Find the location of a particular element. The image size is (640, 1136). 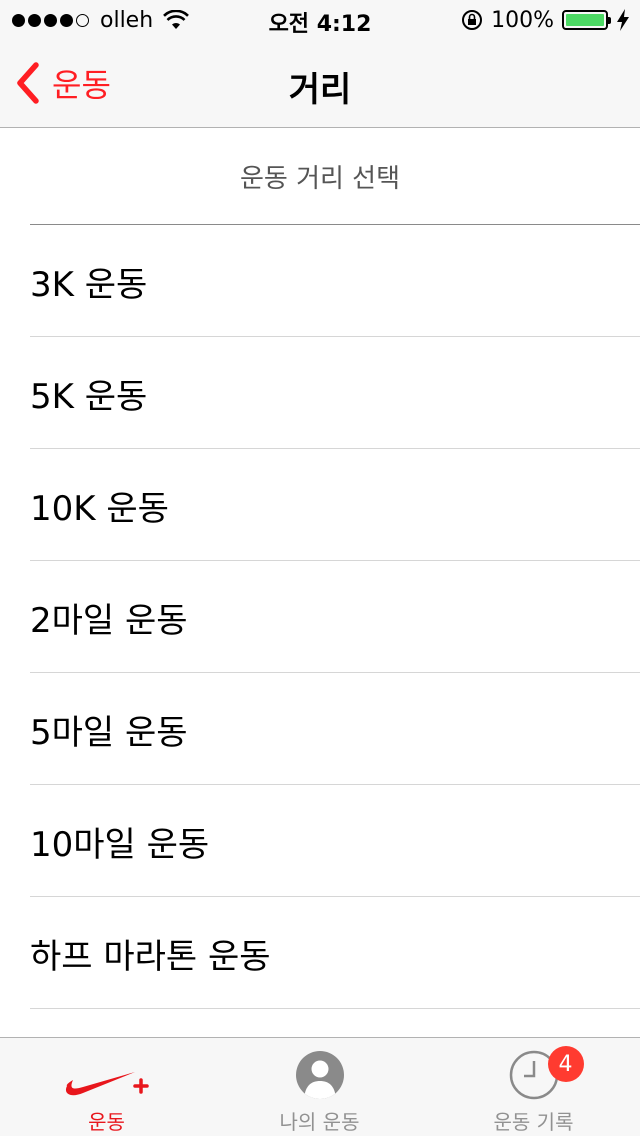

status-bar: olleh 오전 4:12 100% is located at coordinates (320, 20).